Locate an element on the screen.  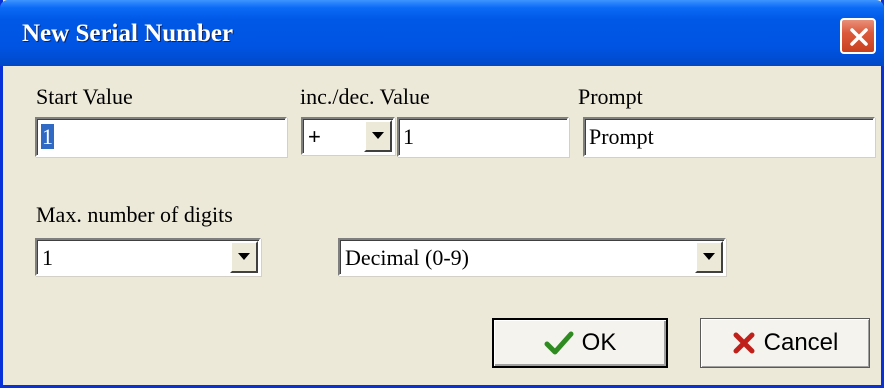
max-digits-value: 1 is located at coordinates (47, 257).